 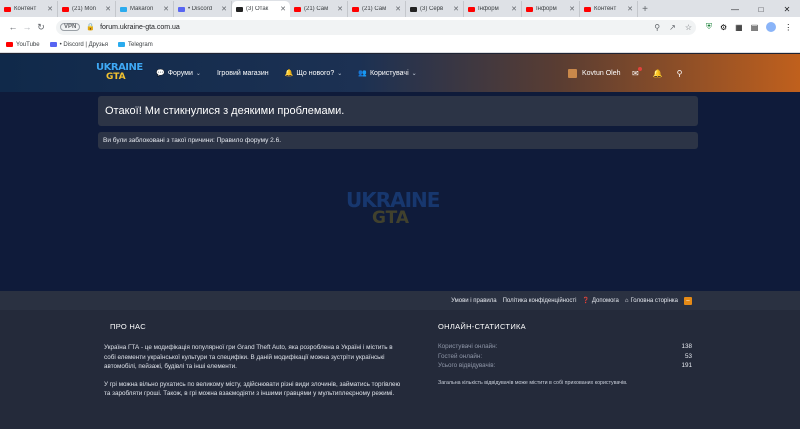 I want to click on search-icon: ⚲, so click(x=680, y=73).